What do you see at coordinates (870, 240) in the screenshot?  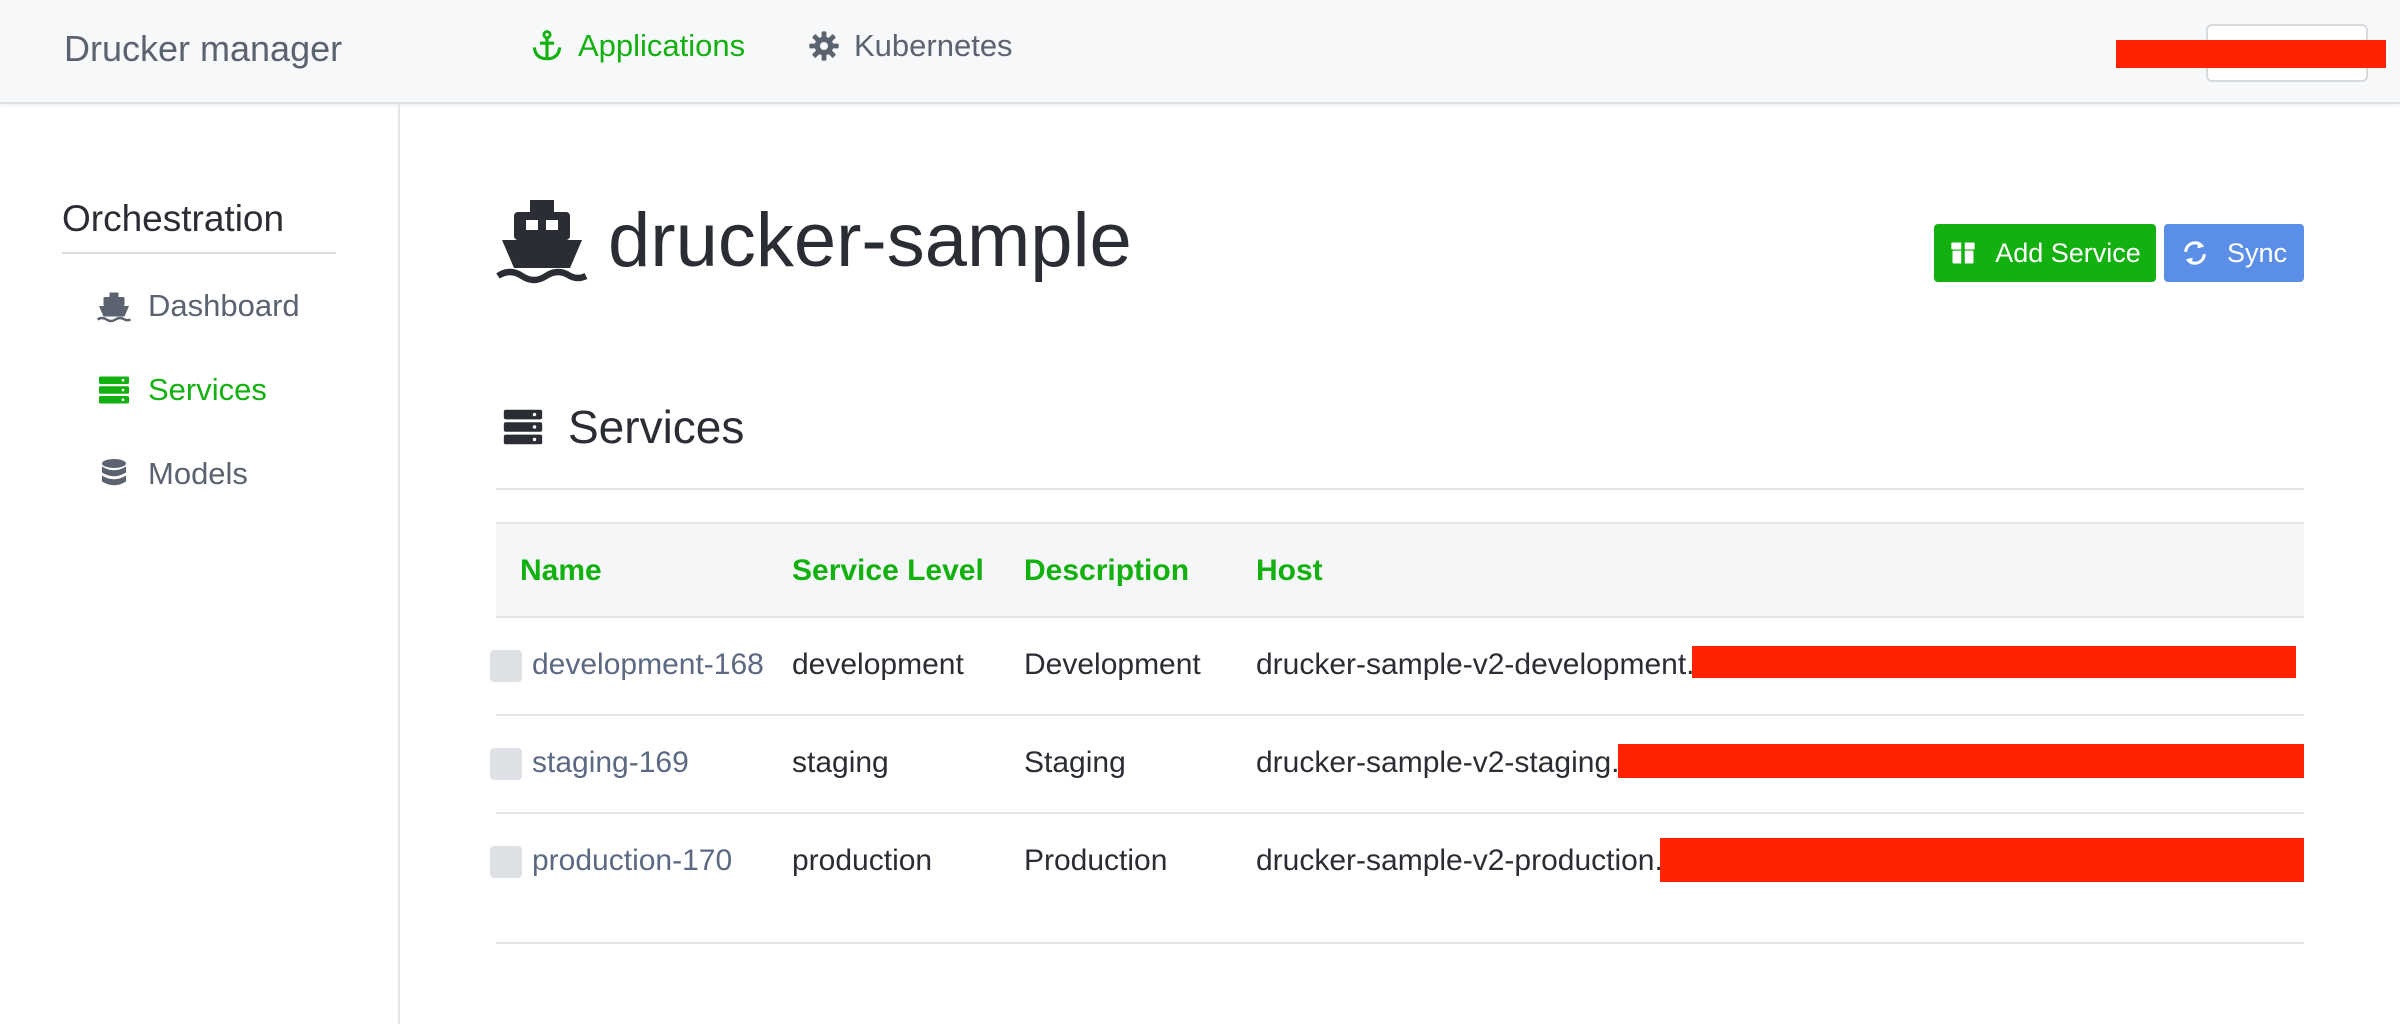 I see `page-title-text: drucker-sample` at bounding box center [870, 240].